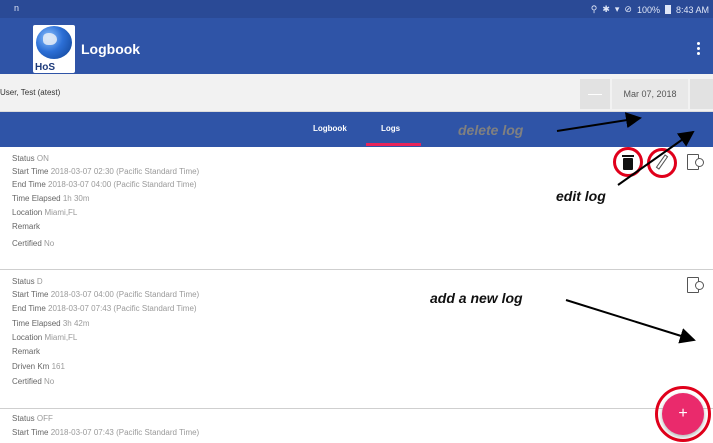  I want to click on delete-log-annotation: delete log, so click(491, 130).